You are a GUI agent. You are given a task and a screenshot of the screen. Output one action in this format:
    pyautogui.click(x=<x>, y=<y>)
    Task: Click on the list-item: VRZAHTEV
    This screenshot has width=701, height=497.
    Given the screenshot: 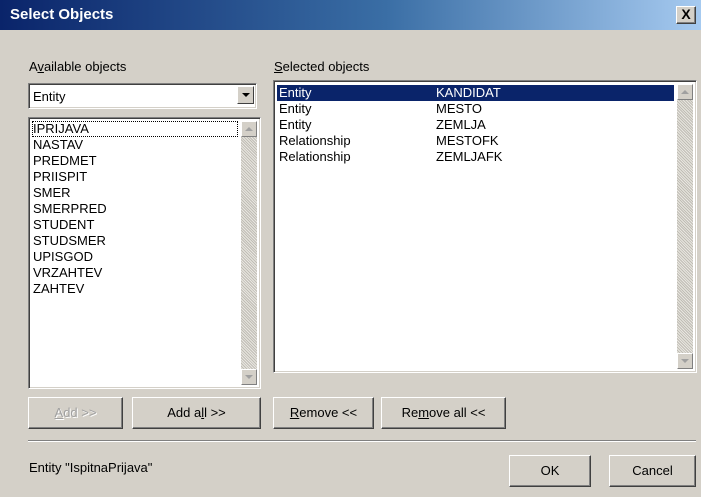 What is the action you would take?
    pyautogui.click(x=135, y=273)
    